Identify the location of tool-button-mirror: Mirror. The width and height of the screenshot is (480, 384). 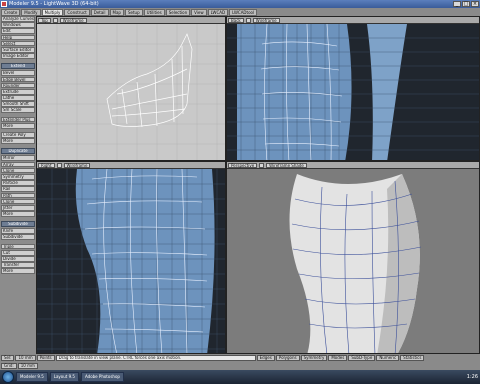
(18, 158).